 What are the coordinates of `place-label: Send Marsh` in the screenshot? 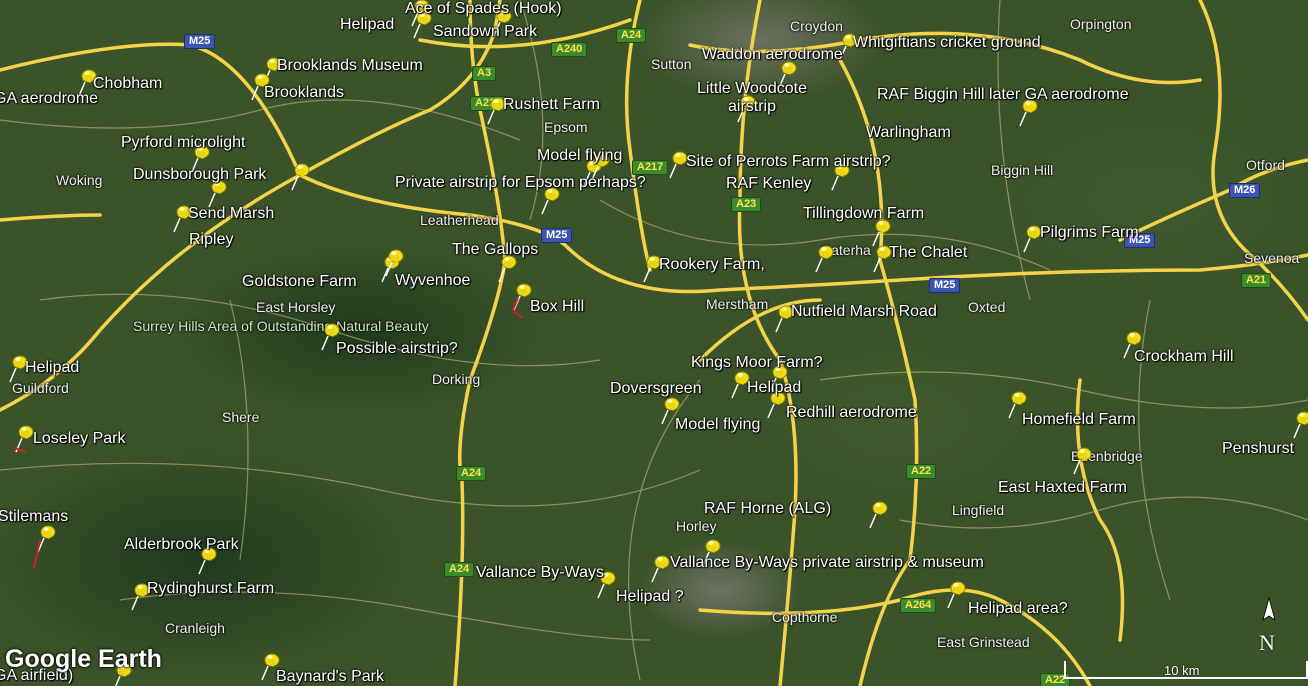 It's located at (231, 214).